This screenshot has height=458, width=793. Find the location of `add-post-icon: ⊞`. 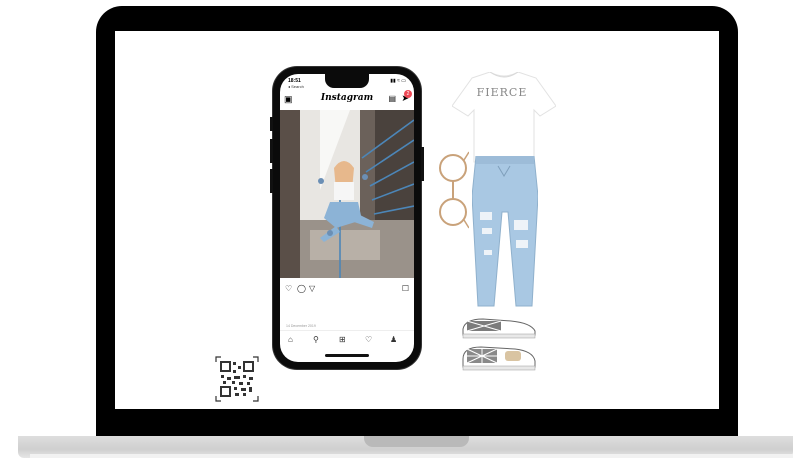

add-post-icon: ⊞ is located at coordinates (342, 339).